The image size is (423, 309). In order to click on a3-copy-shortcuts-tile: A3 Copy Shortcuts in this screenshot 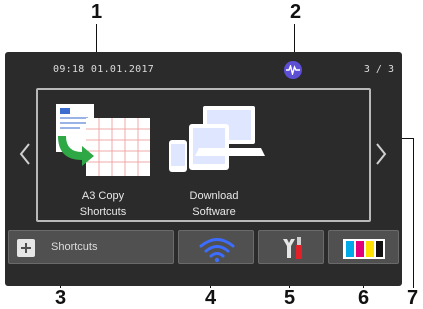, I will do `click(103, 160)`.